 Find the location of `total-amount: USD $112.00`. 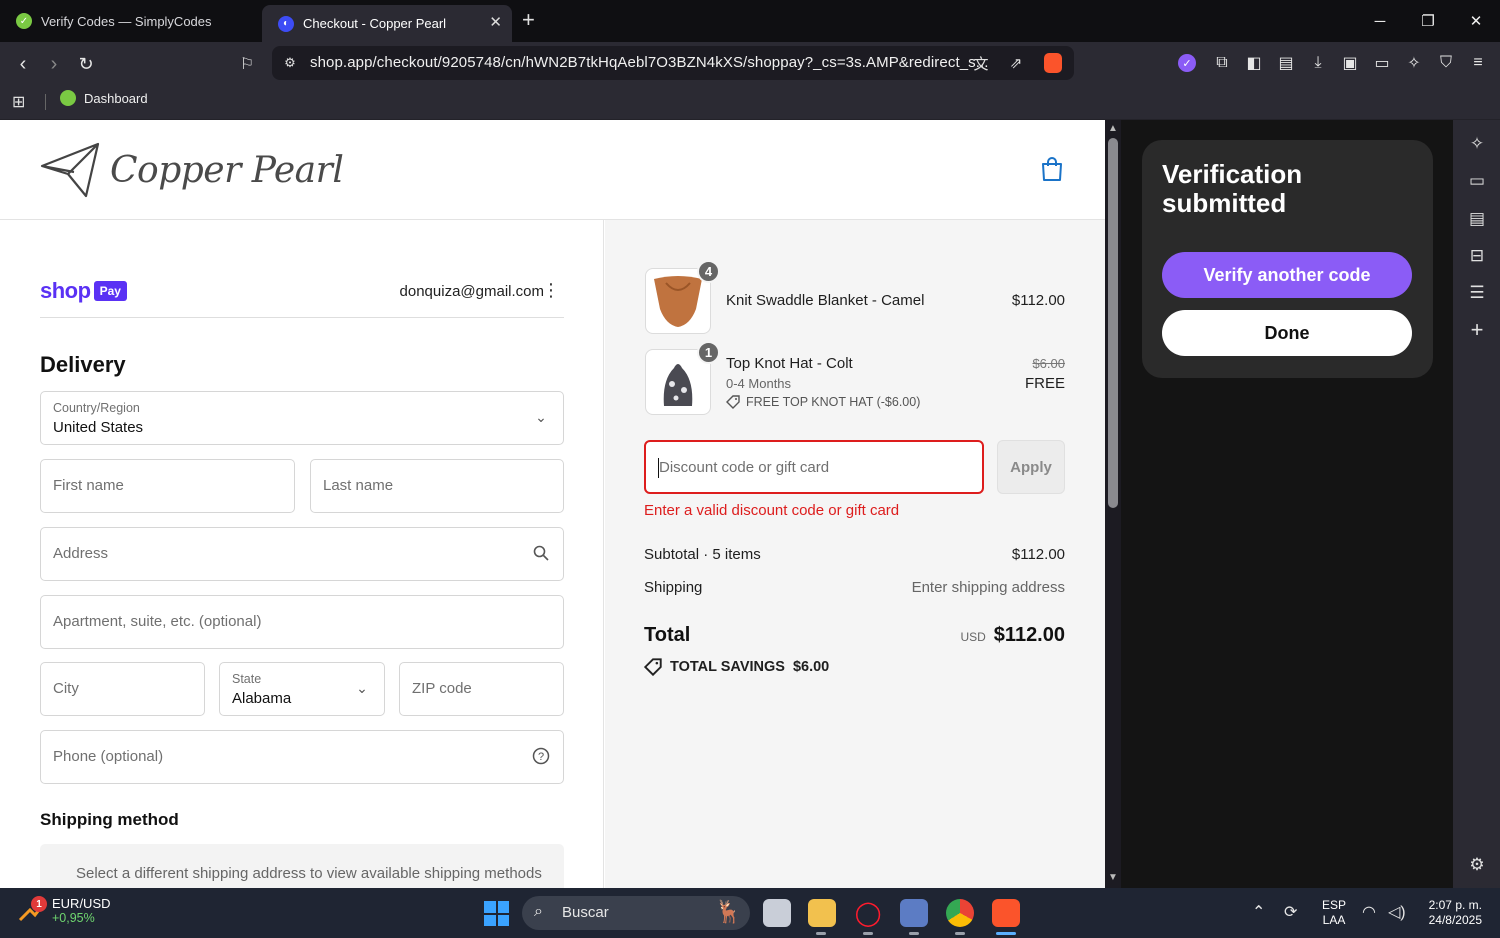

total-amount: USD $112.00 is located at coordinates (1012, 635).